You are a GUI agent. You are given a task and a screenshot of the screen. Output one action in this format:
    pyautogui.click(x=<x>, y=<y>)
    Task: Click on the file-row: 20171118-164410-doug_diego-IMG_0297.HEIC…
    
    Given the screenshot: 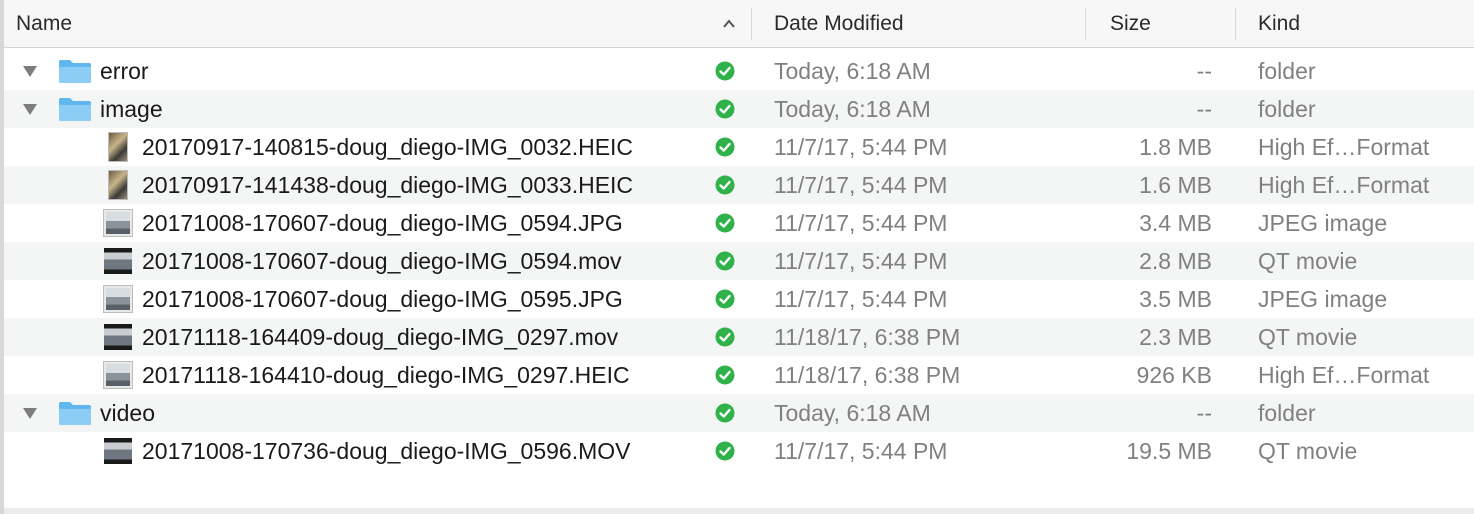 What is the action you would take?
    pyautogui.click(x=739, y=375)
    